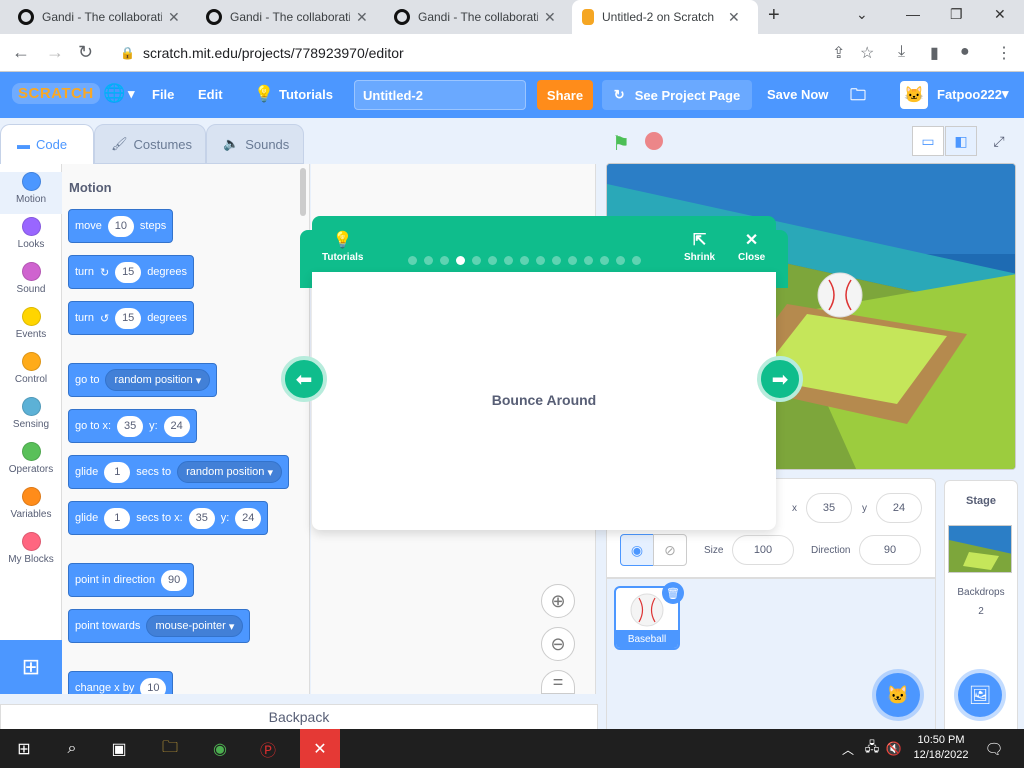 This screenshot has width=1024, height=768. I want to click on block-glide-xy: glide 1 secs to x: 35 y: 24, so click(168, 518).